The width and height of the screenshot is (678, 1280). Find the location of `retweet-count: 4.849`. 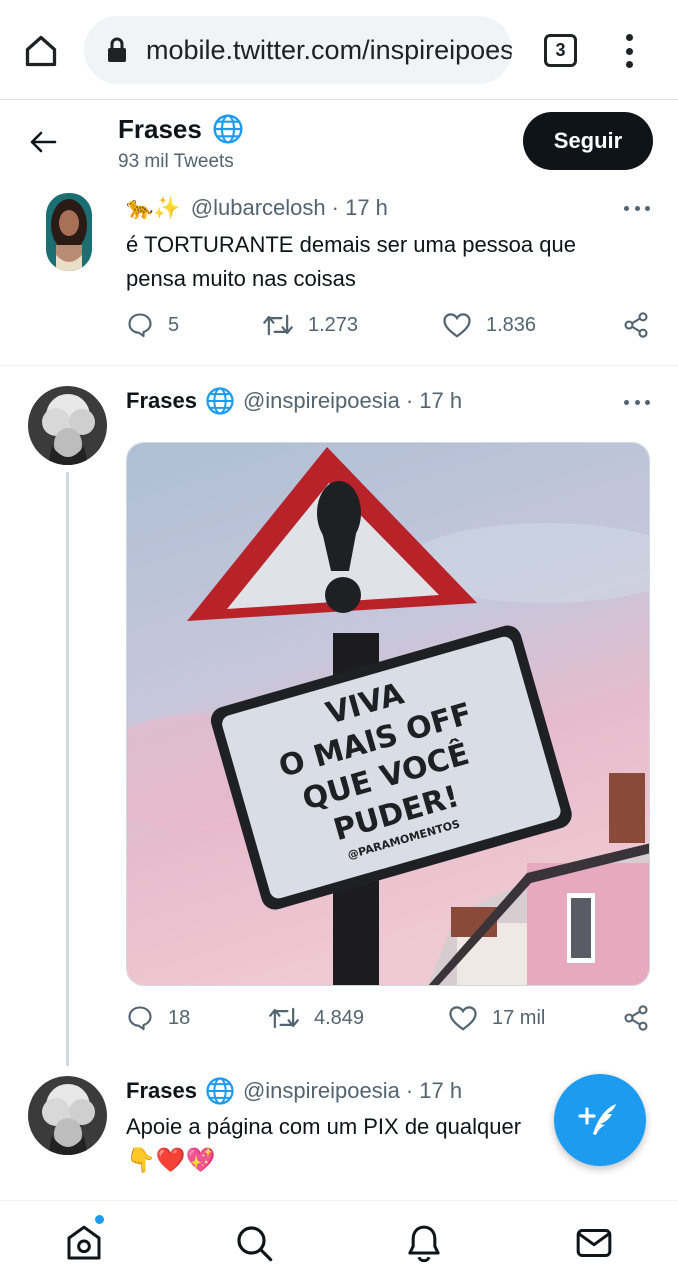

retweet-count: 4.849 is located at coordinates (339, 1017).